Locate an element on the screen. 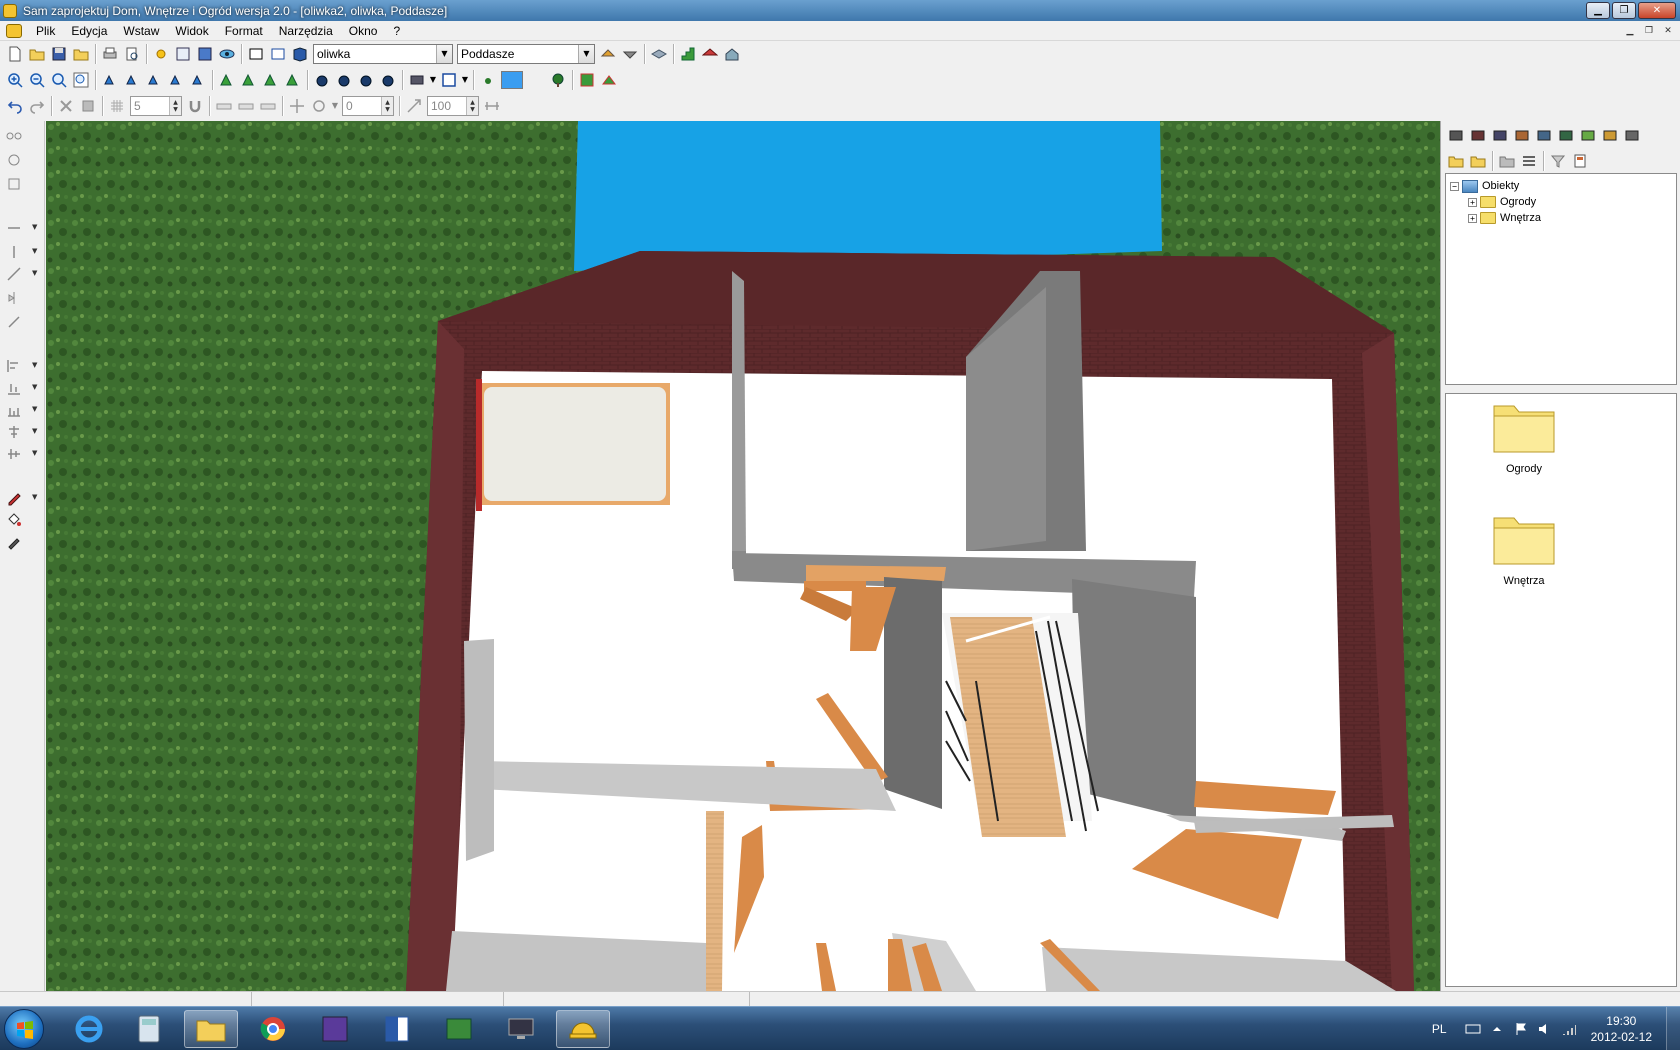 The width and height of the screenshot is (1680, 1050). walk-back-button is located at coordinates (249, 80).